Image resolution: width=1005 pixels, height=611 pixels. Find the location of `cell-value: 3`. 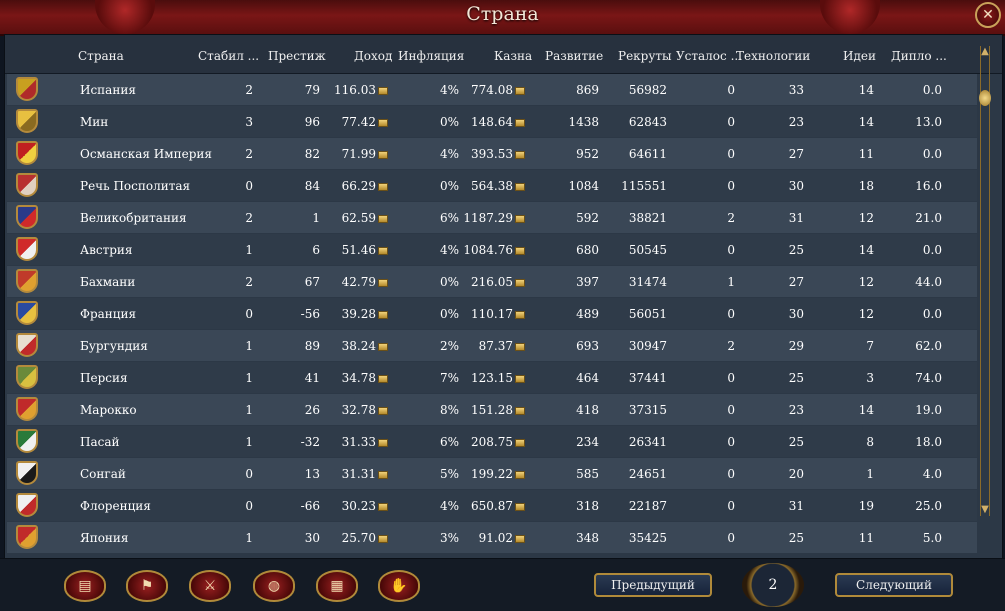

cell-value: 3 is located at coordinates (249, 122).